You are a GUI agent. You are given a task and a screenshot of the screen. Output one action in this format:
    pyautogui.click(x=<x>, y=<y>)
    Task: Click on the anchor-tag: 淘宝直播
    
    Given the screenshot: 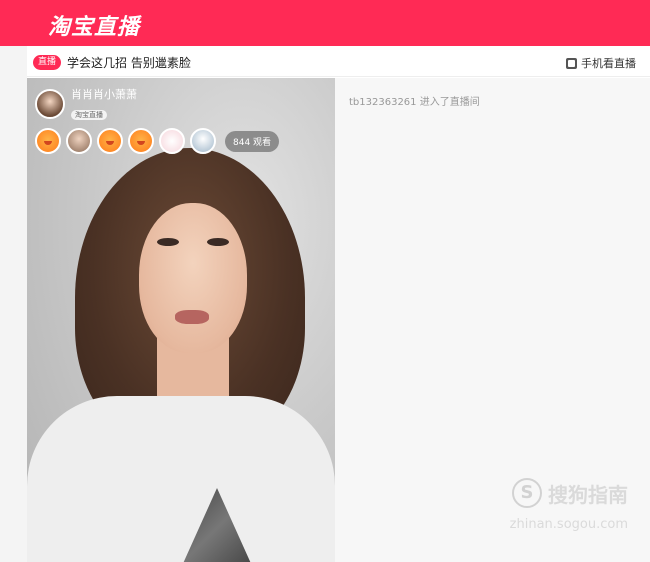 What is the action you would take?
    pyautogui.click(x=89, y=115)
    